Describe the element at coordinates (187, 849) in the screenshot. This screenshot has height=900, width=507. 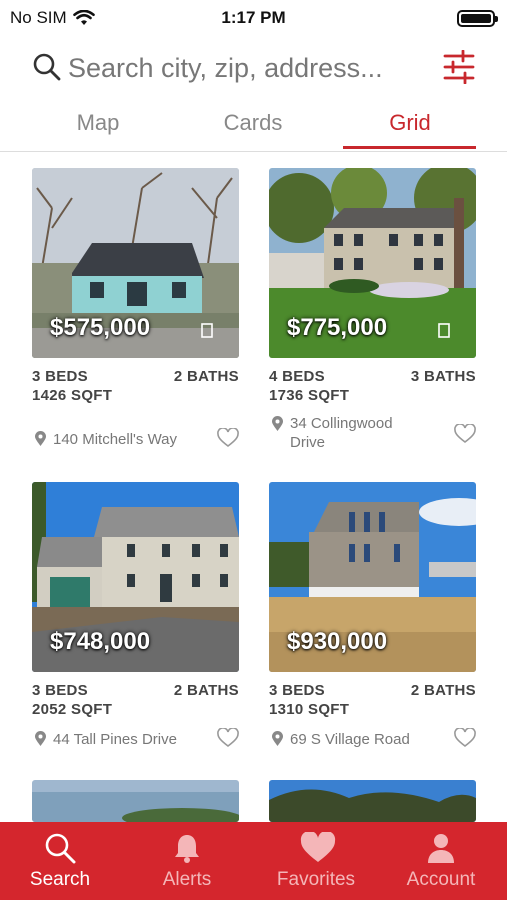
I see `bell-icon` at that location.